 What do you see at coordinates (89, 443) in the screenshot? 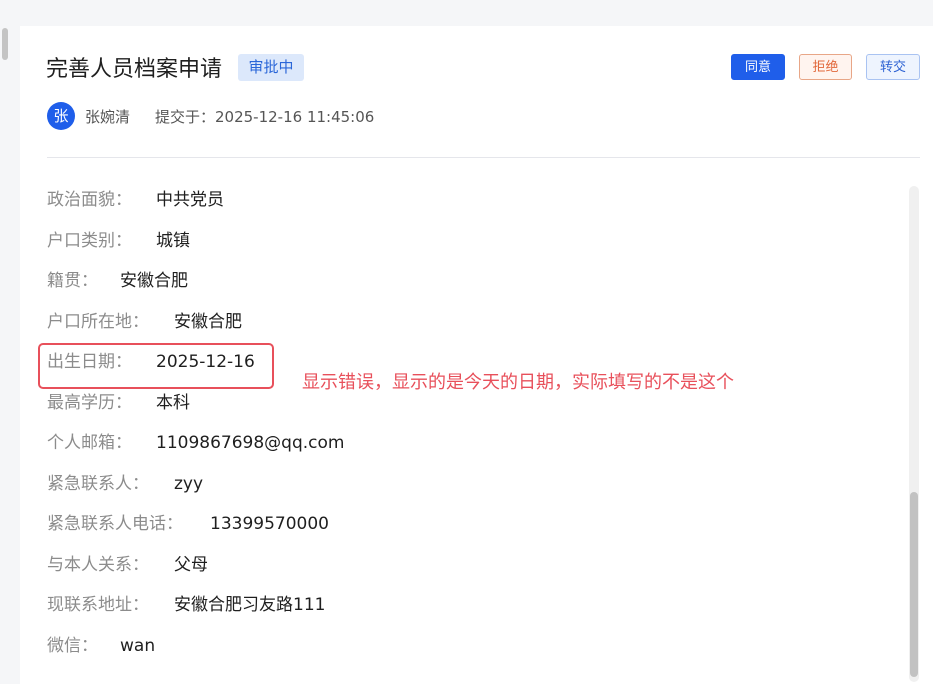
I see `field-label: 个人邮箱：` at bounding box center [89, 443].